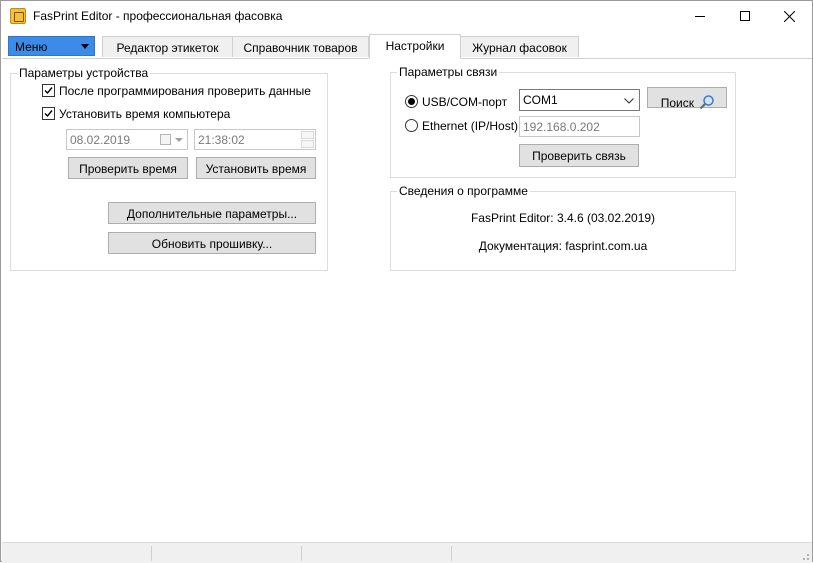 The image size is (813, 563). What do you see at coordinates (563, 246) in the screenshot?
I see `documentation-text: Документация: fasprint.com.ua` at bounding box center [563, 246].